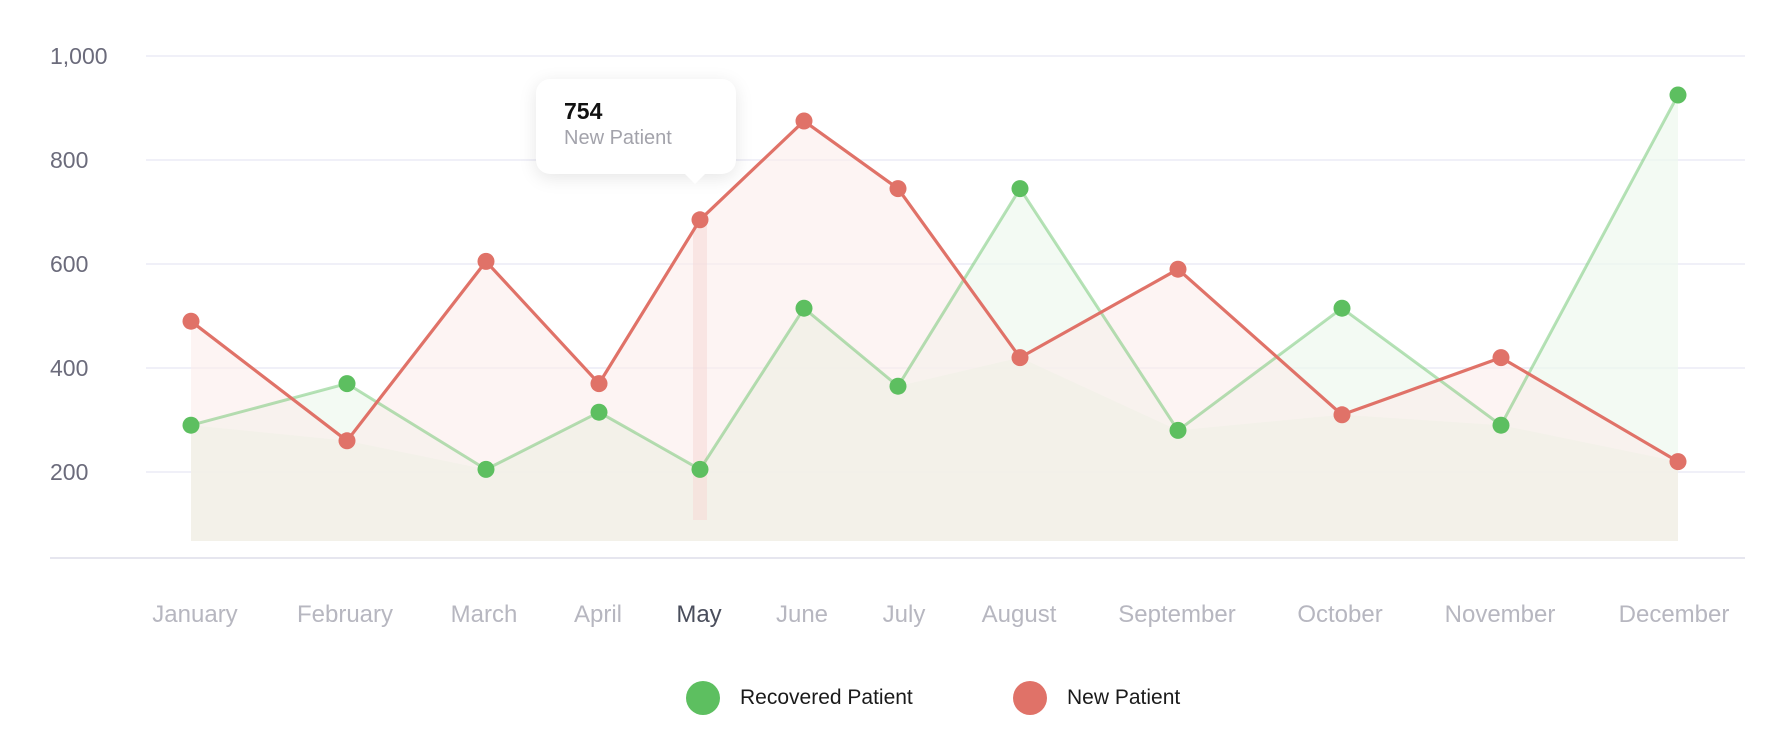  I want to click on x-tick-label-august: August, so click(1019, 614).